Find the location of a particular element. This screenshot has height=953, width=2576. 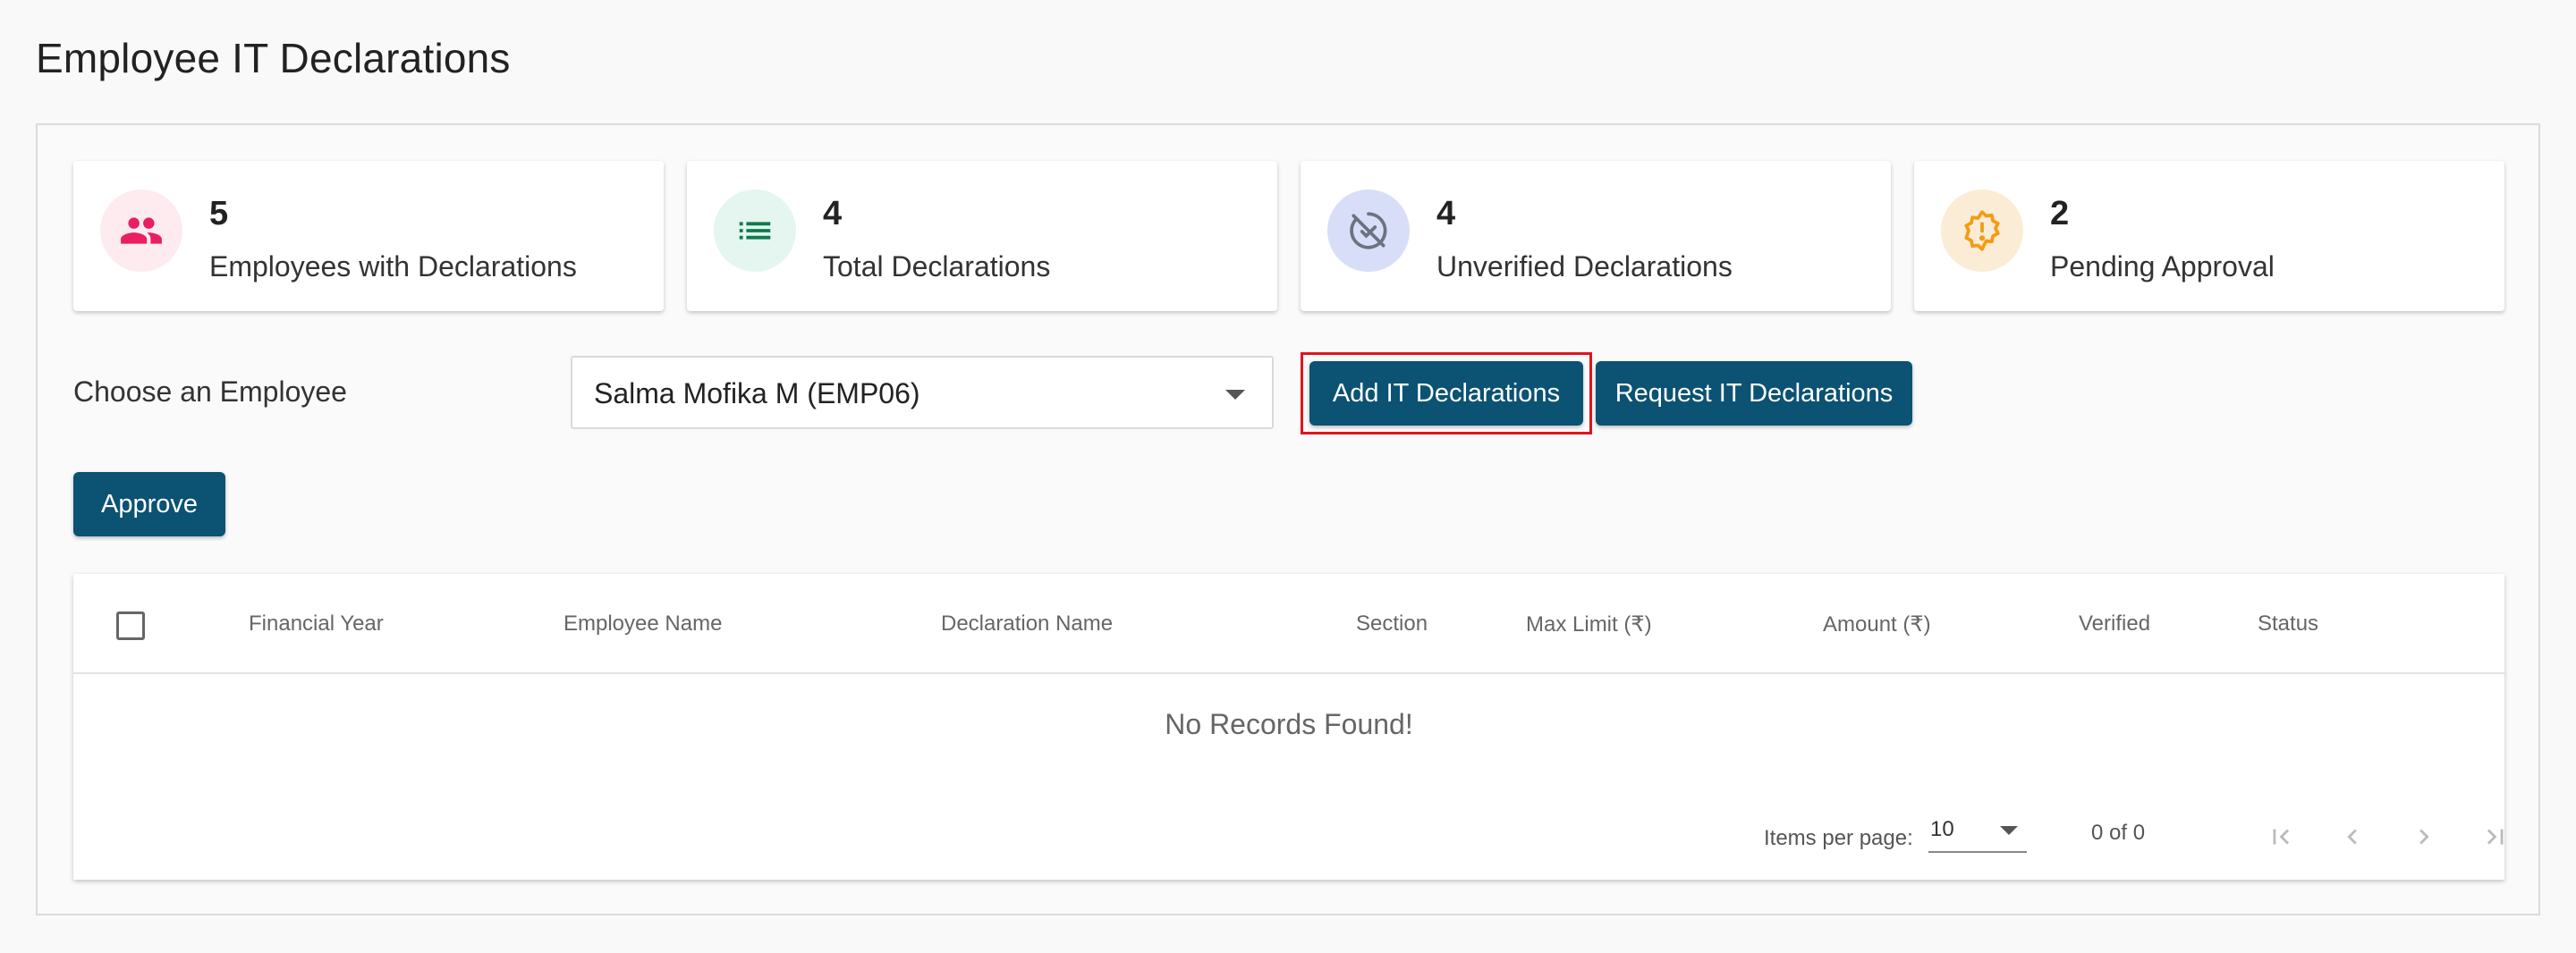

chevron-right-icon is located at coordinates (2424, 837).